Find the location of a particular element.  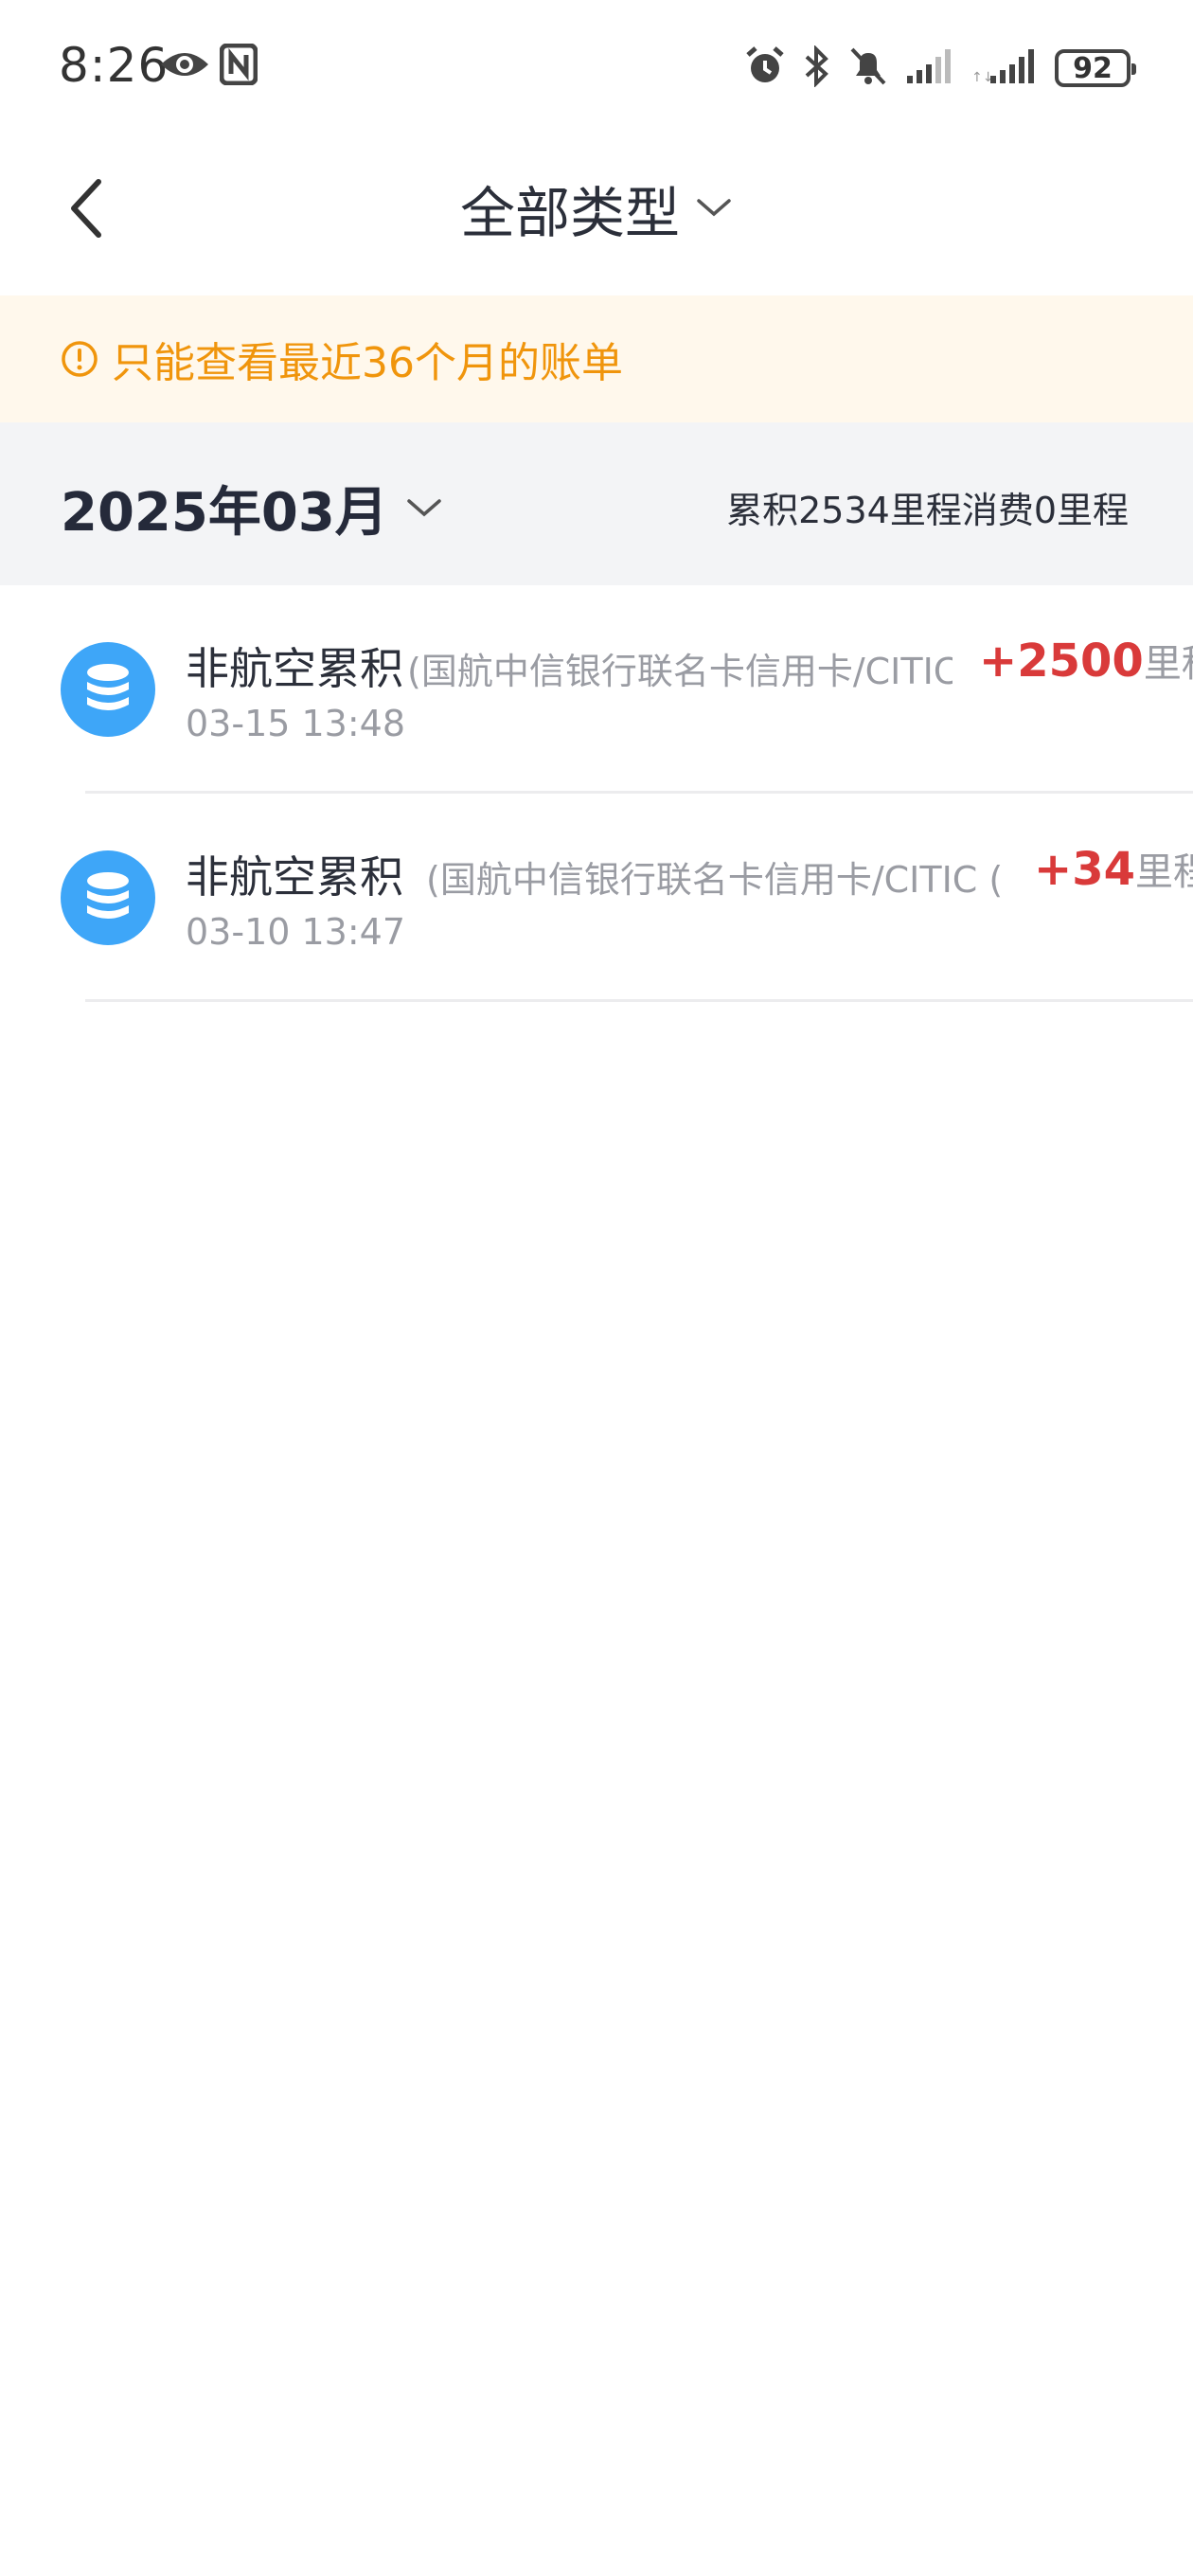

status-bar: 8:26 ↑↓ 92 is located at coordinates (596, 66).